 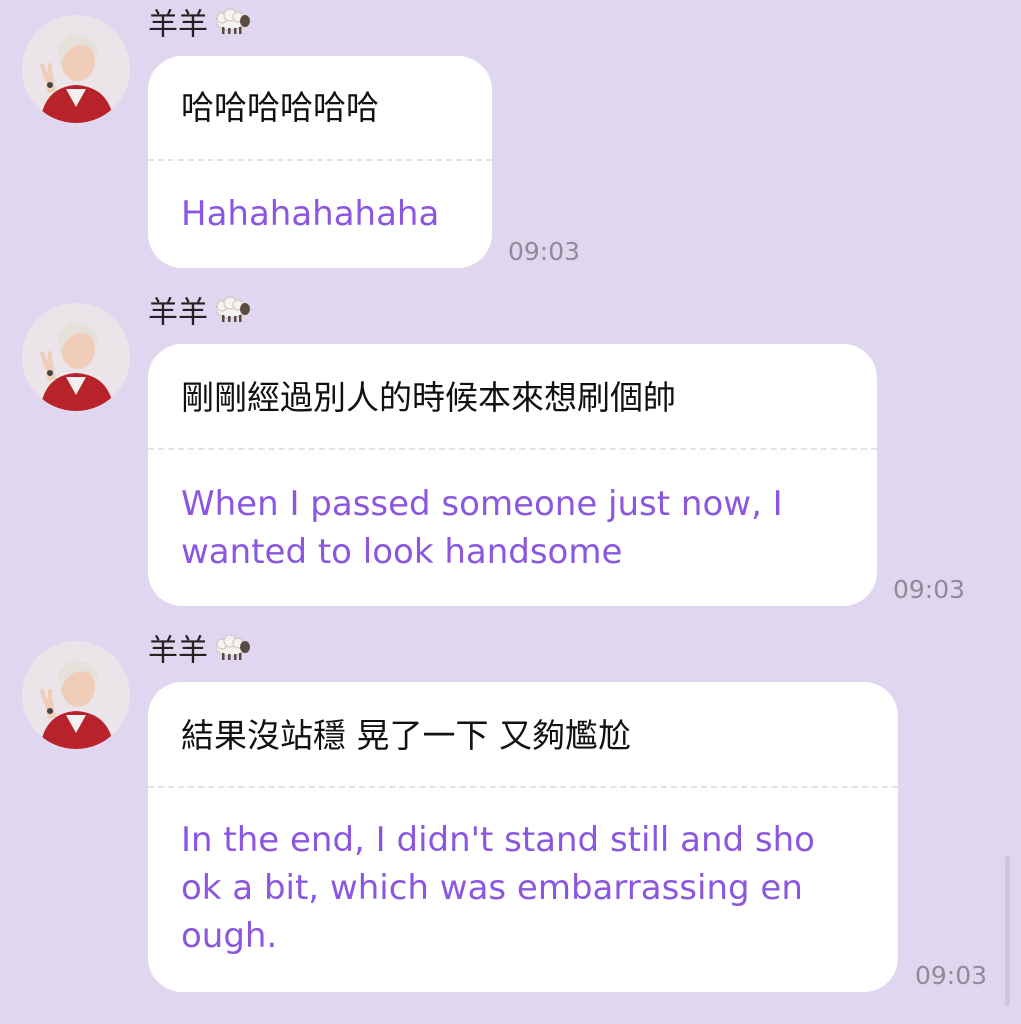 I want to click on original-text: 哈哈哈哈哈哈, so click(x=280, y=107).